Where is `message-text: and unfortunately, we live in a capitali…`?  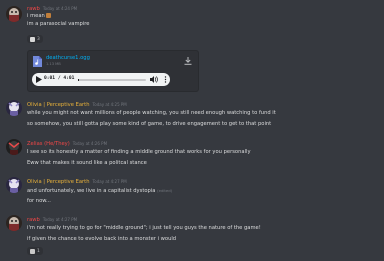
message-text: and unfortunately, we live in a capitali… is located at coordinates (91, 191).